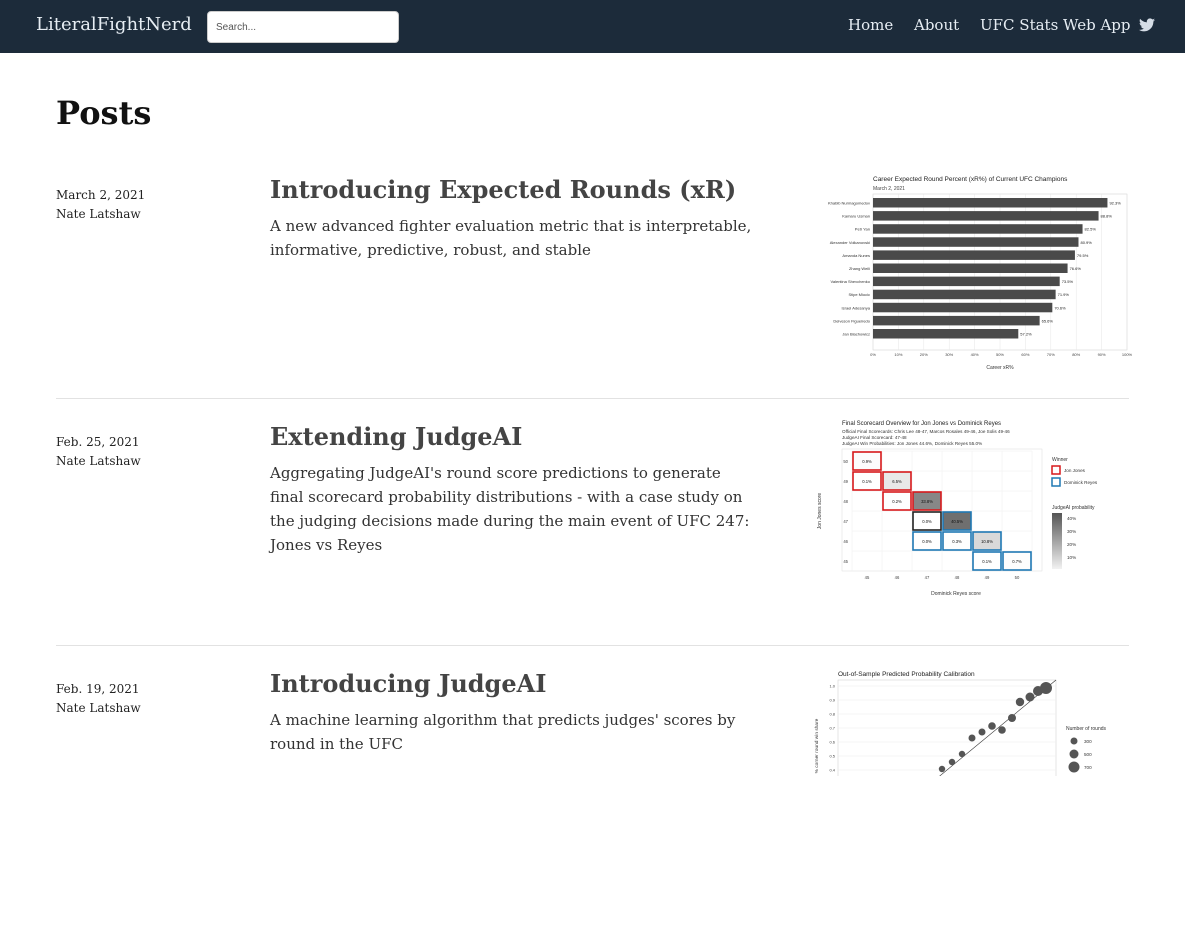 The width and height of the screenshot is (1200, 927). Describe the element at coordinates (98, 442) in the screenshot. I see `post-date: Feb. 25, 2021` at that location.